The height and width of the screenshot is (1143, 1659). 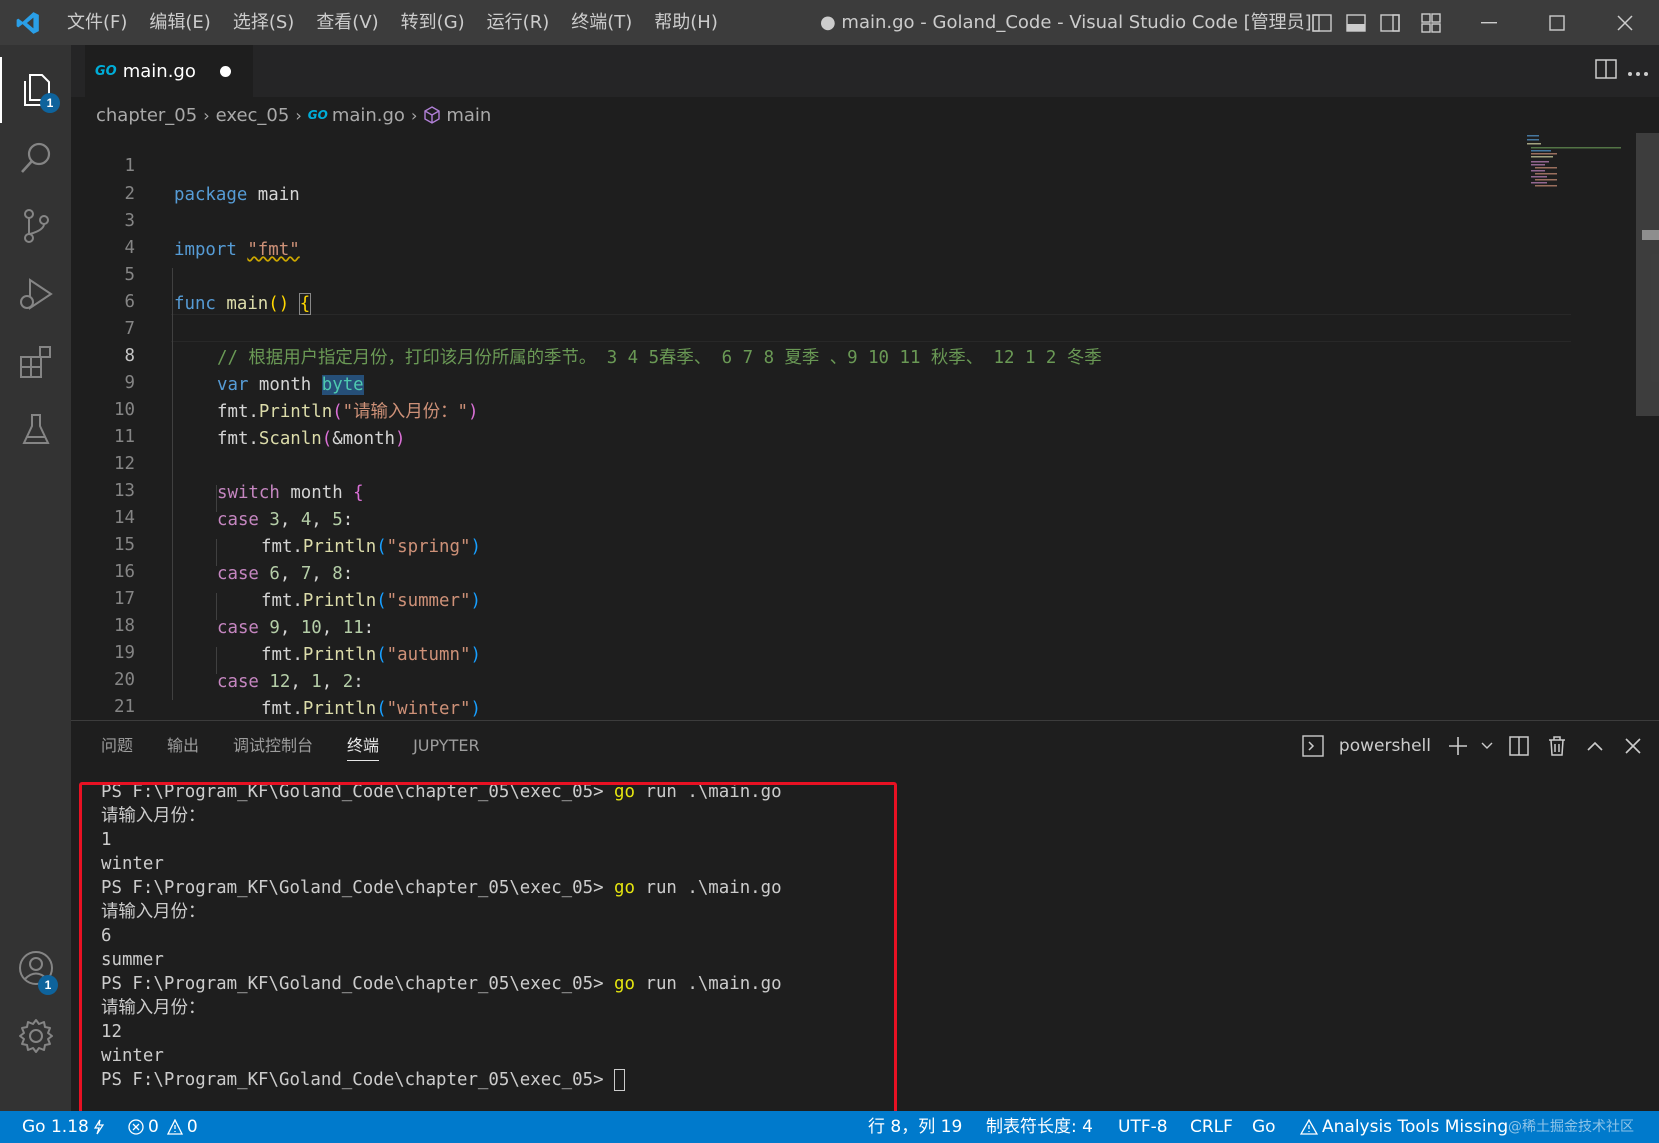 I want to click on close-window-button, so click(x=1625, y=22).